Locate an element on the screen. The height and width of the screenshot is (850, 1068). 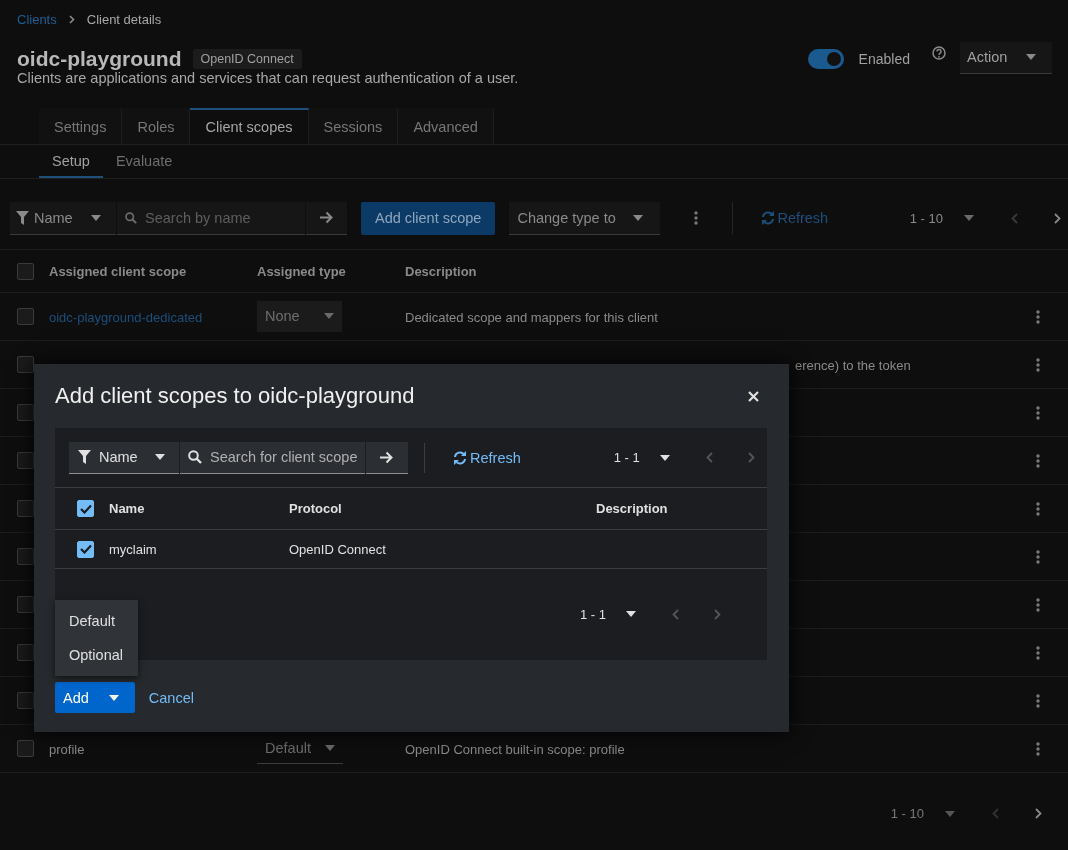
add-client-scope-button: Add client scope is located at coordinates (428, 218).